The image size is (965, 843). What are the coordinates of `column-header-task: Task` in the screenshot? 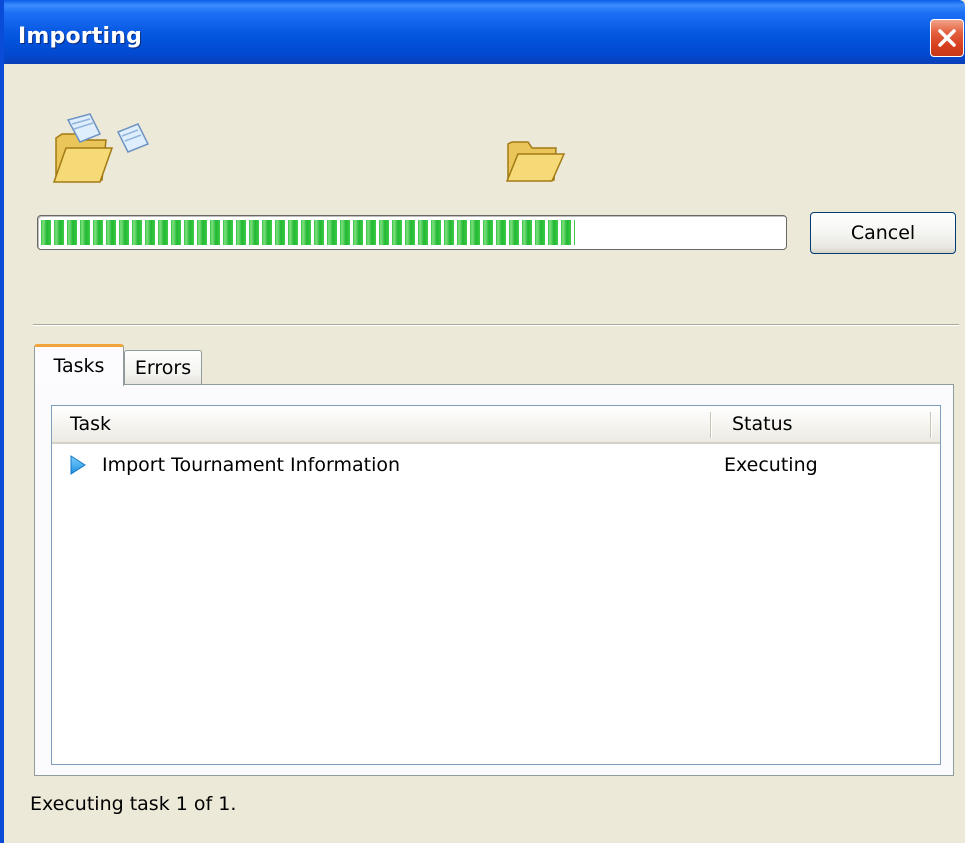 It's located at (390, 424).